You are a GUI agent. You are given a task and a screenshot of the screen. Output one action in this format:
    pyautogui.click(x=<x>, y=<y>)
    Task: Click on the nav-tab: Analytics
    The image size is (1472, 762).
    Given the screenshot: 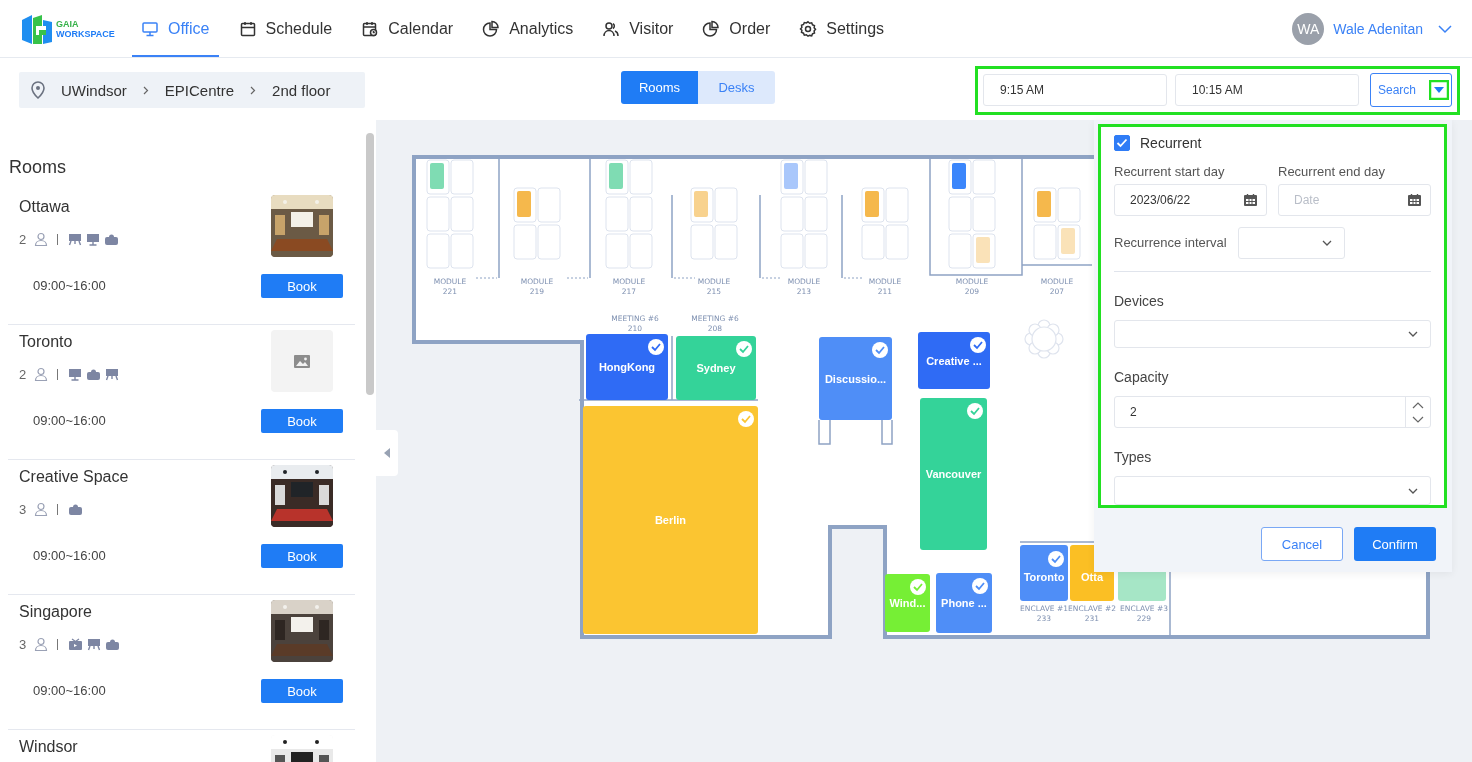 What is the action you would take?
    pyautogui.click(x=528, y=28)
    